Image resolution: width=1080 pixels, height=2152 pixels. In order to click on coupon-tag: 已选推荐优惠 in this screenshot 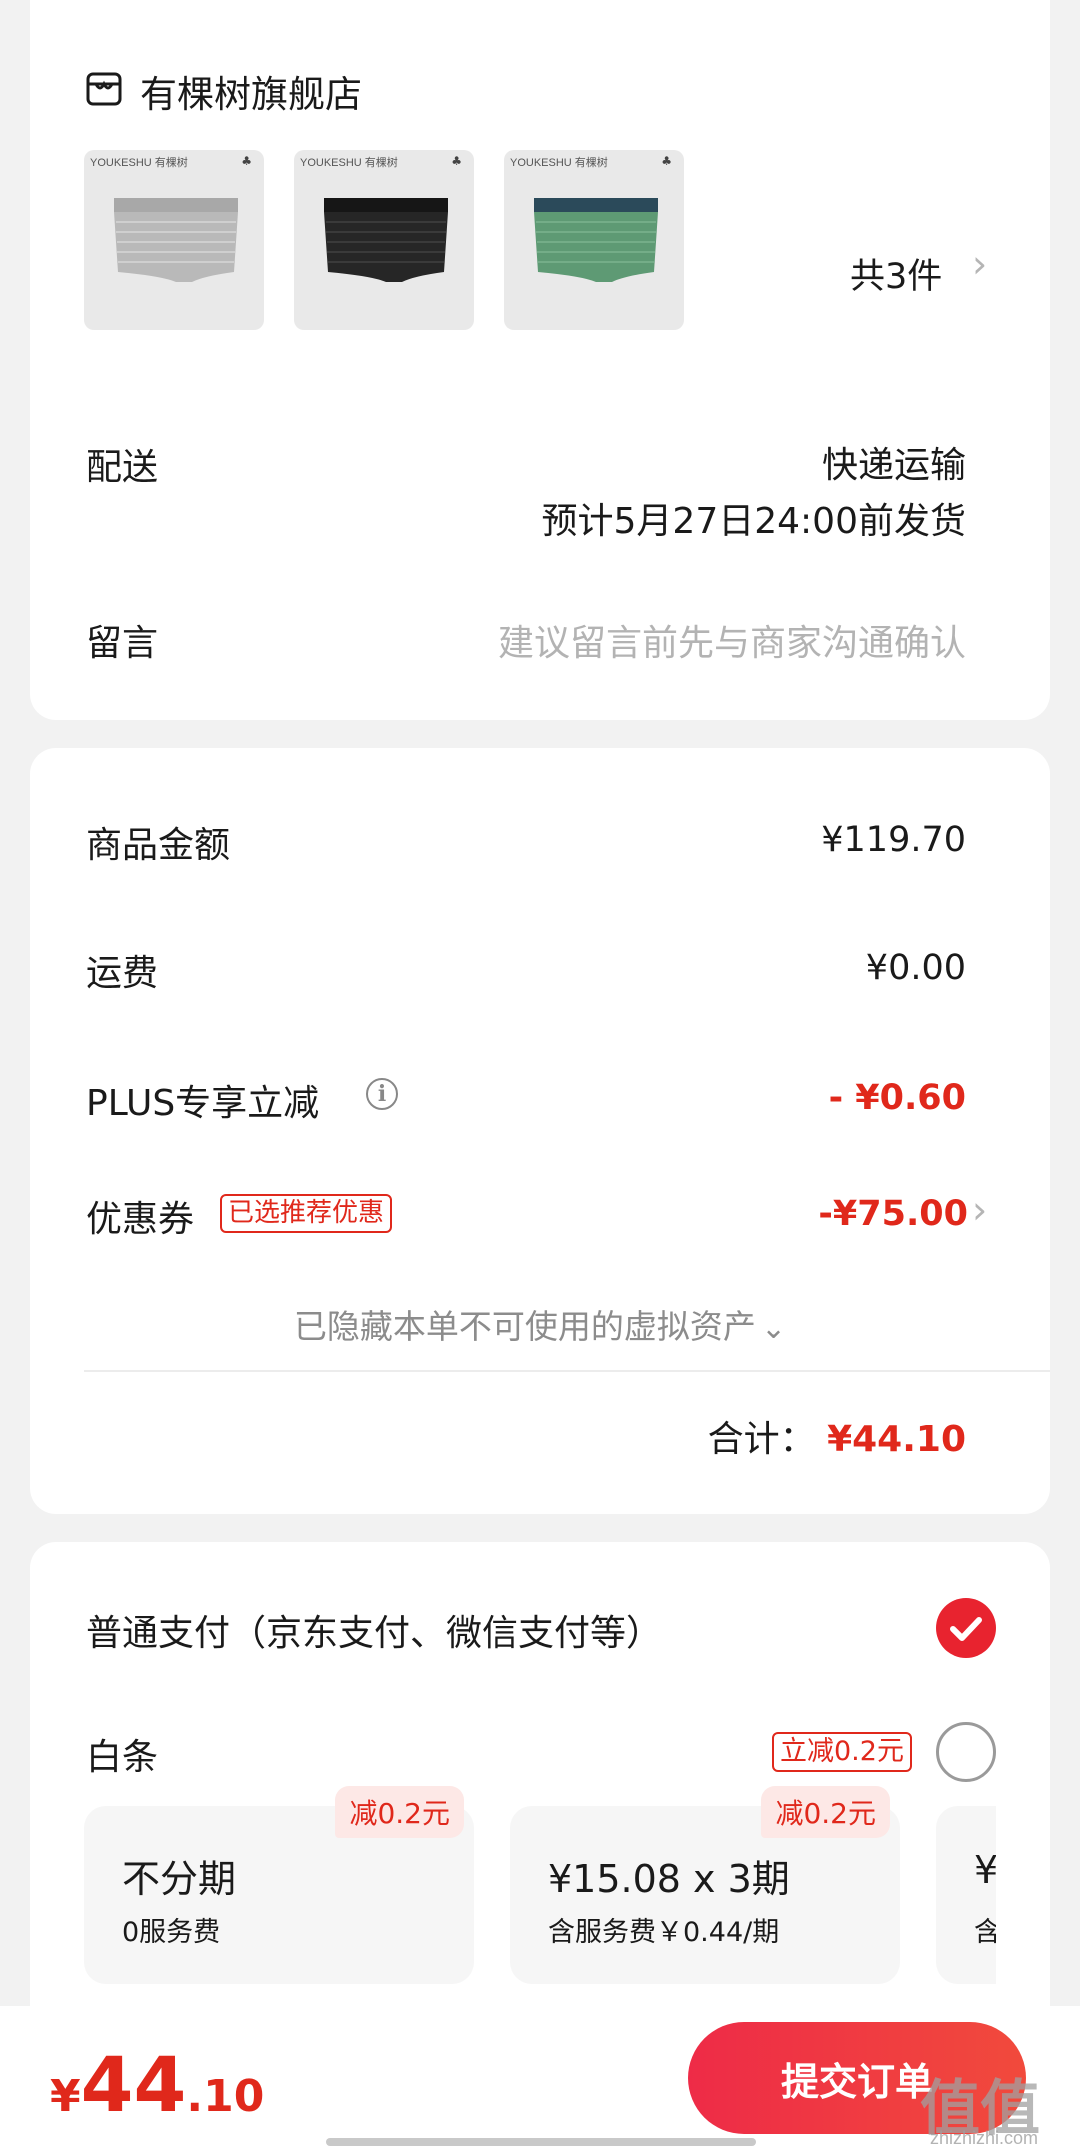, I will do `click(306, 1214)`.